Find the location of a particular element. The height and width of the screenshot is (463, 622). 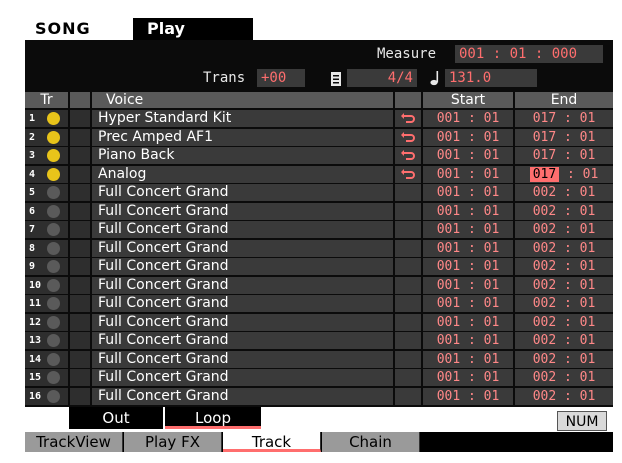

track-row: 15 Full Concert Grand 001 : 01 002 : 01 is located at coordinates (319, 377).